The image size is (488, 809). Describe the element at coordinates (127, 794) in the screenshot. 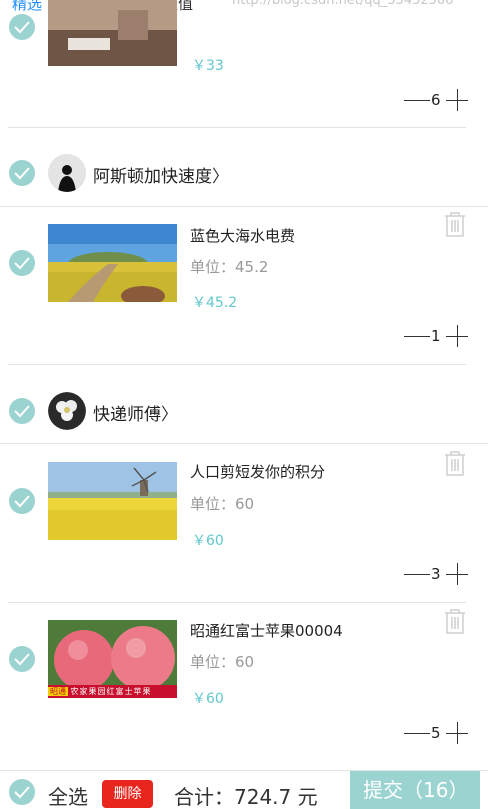

I see `delete-button: 删除` at that location.